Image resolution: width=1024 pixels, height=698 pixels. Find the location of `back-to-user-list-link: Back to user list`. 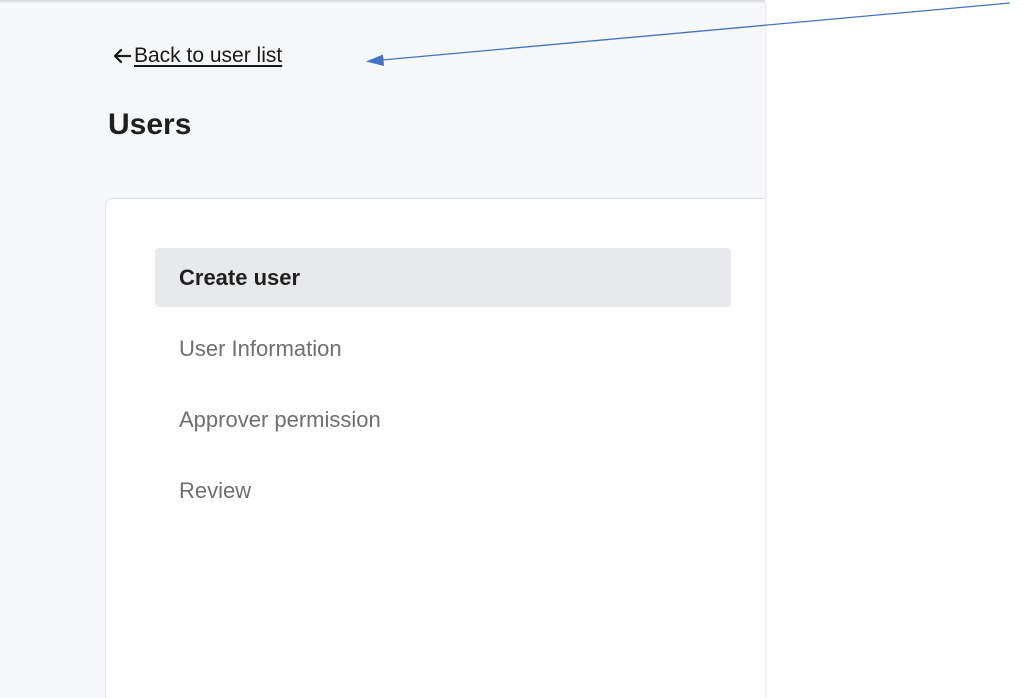

back-to-user-list-link: Back to user list is located at coordinates (197, 56).